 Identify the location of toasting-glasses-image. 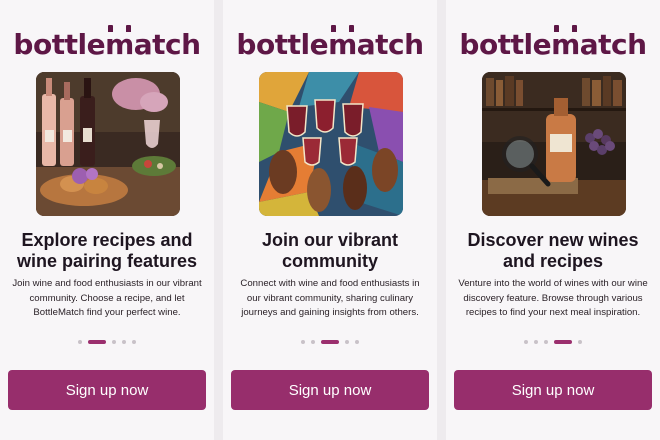
(331, 144).